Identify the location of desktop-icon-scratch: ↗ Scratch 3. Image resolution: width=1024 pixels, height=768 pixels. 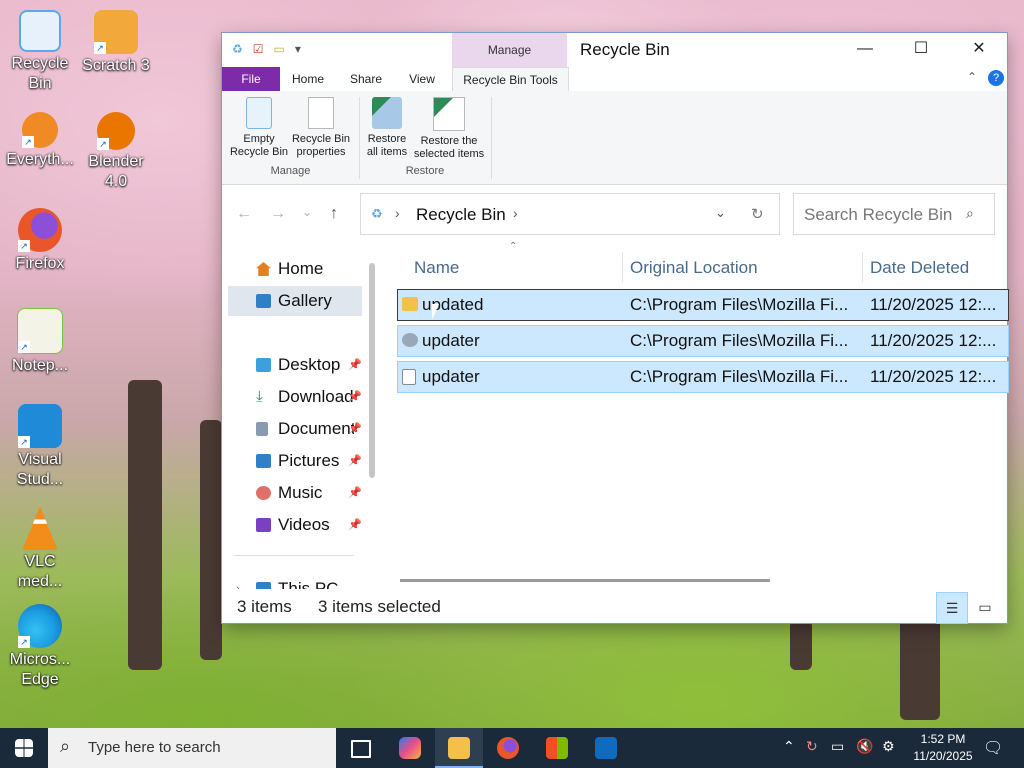
(116, 43).